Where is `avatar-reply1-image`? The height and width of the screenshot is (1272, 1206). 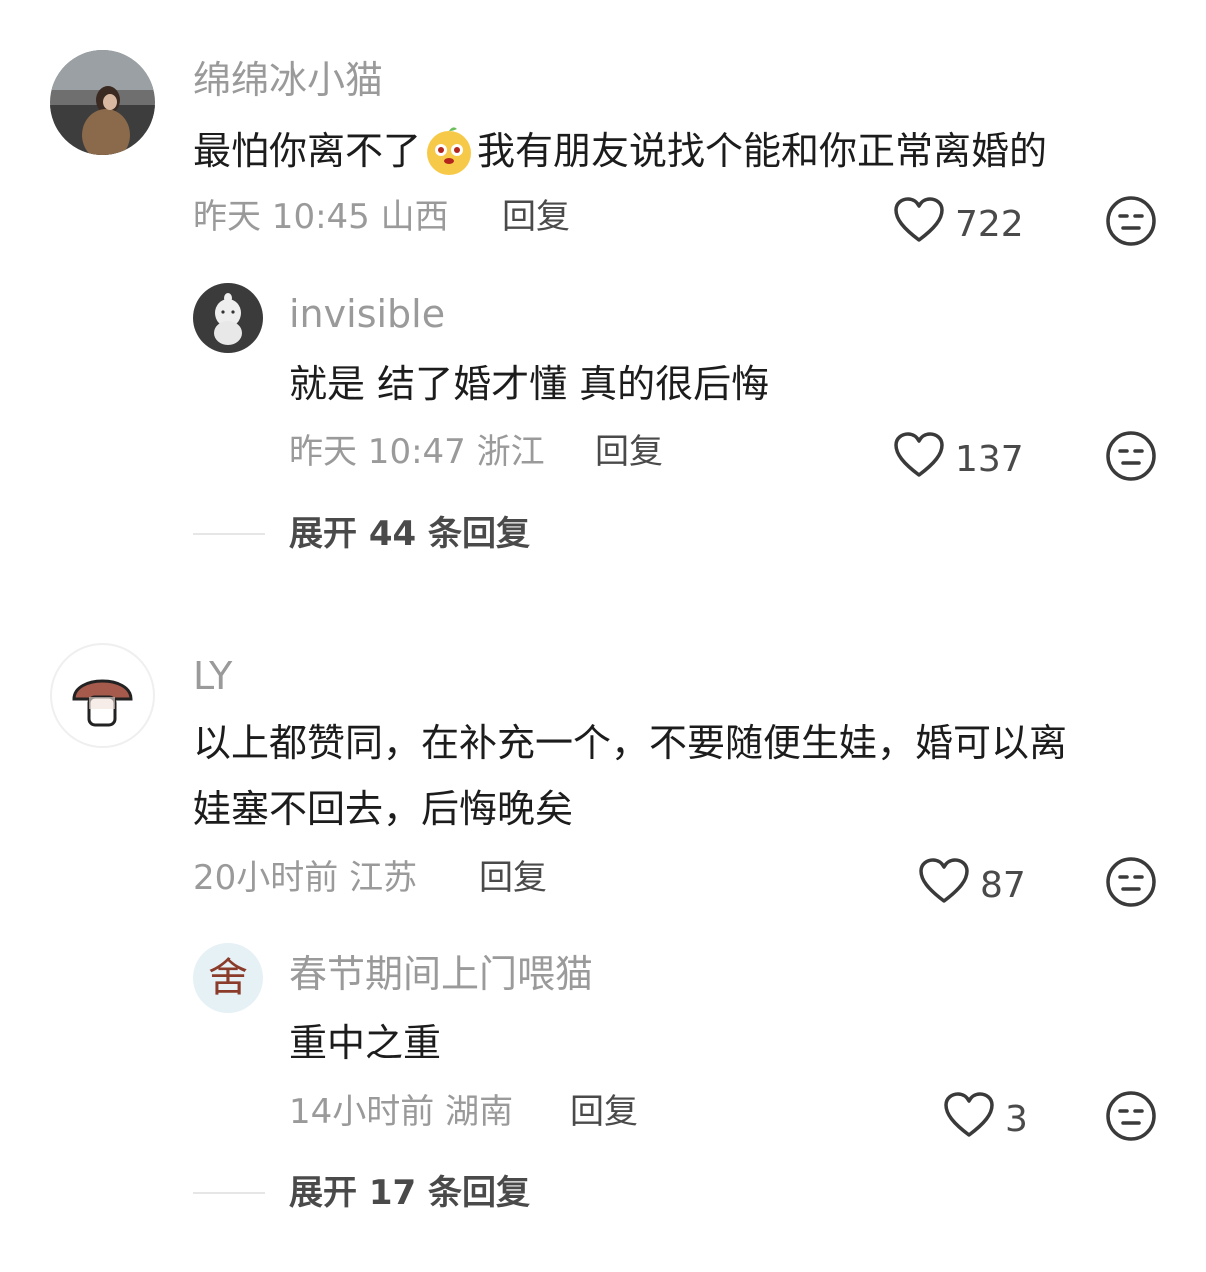
avatar-reply1-image is located at coordinates (228, 318).